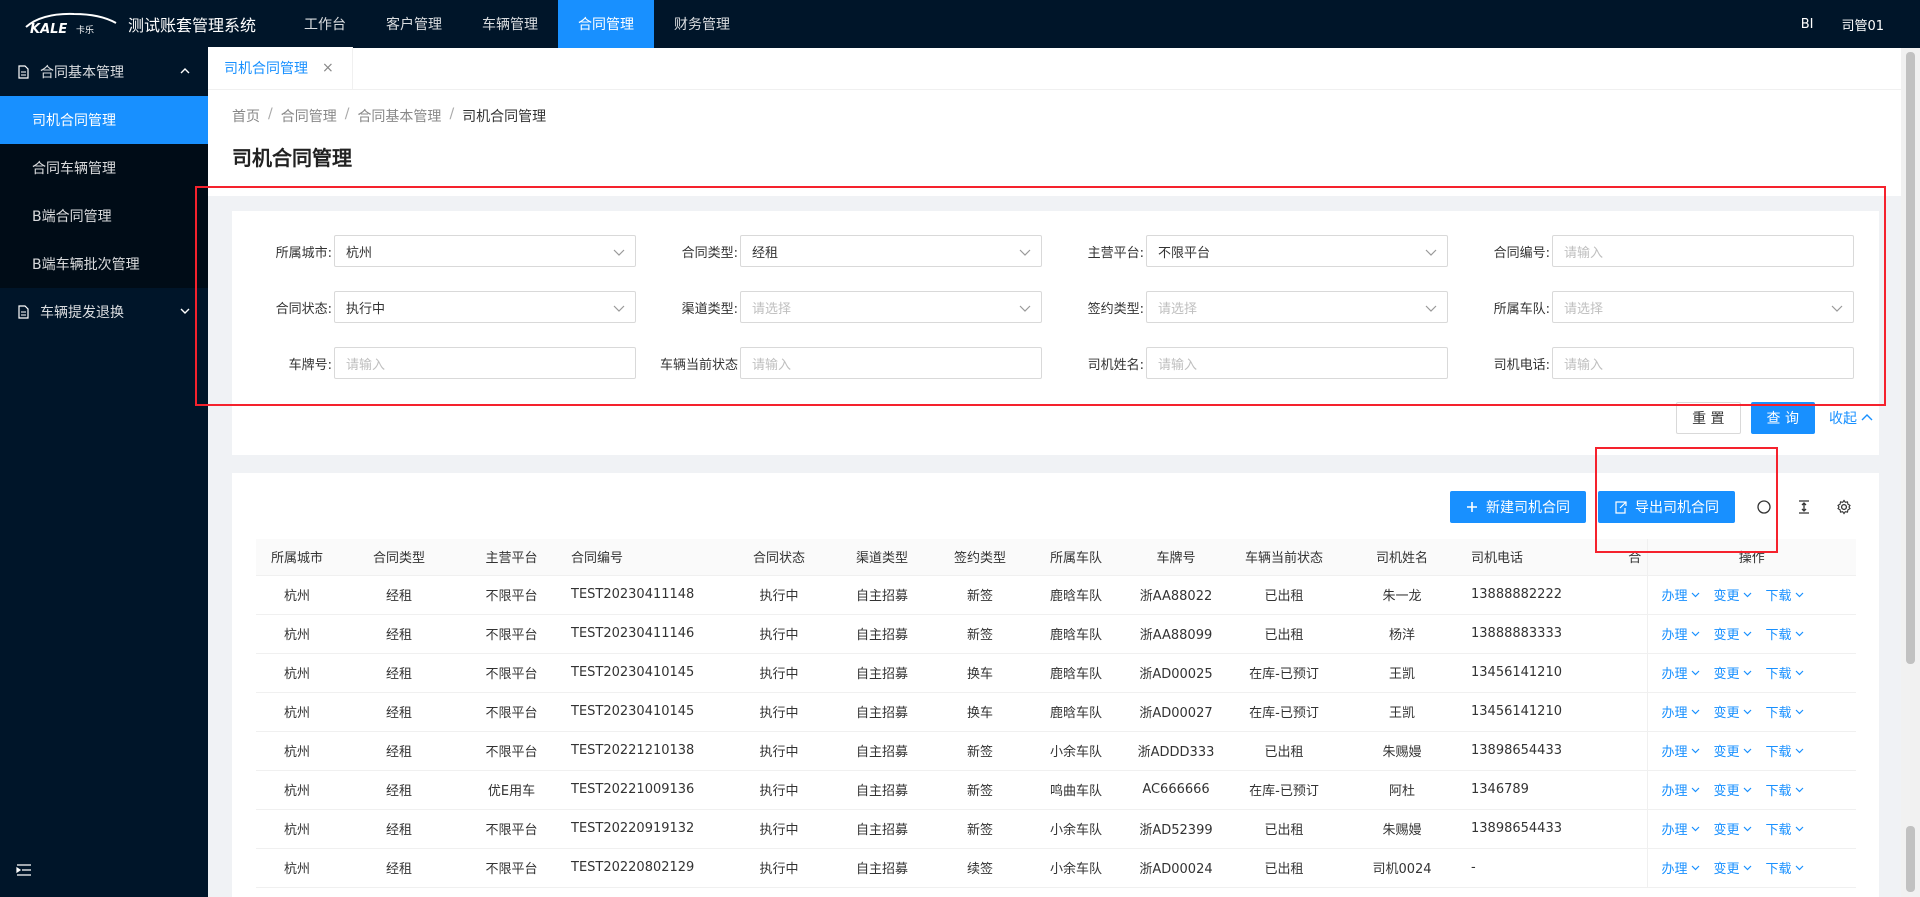  What do you see at coordinates (1297, 363) in the screenshot?
I see `driver-name-input: 请输入` at bounding box center [1297, 363].